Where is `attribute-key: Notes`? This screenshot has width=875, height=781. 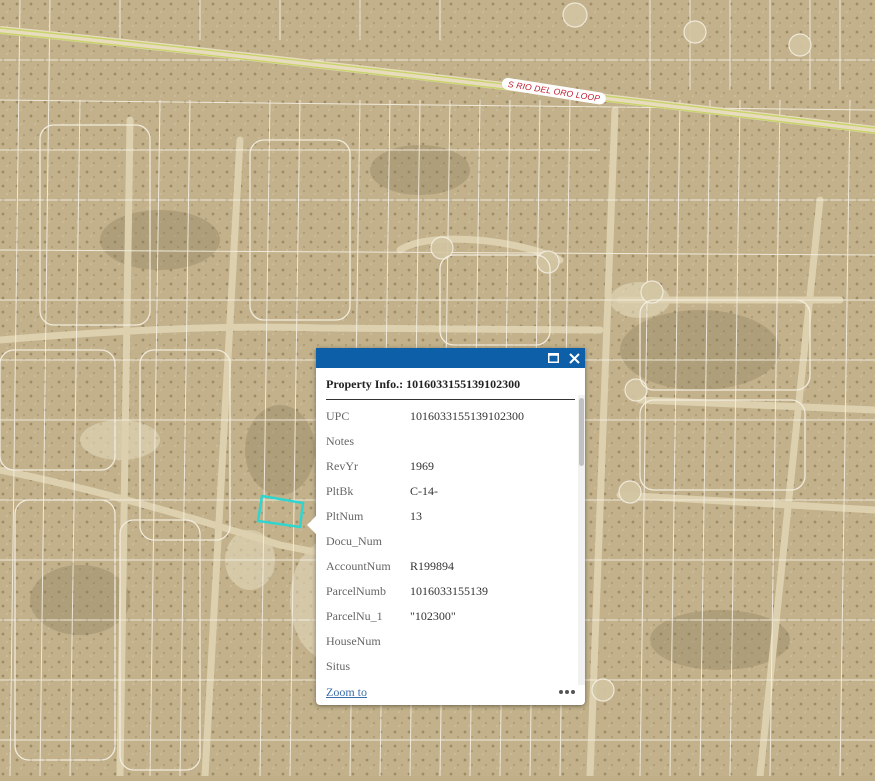 attribute-key: Notes is located at coordinates (340, 441).